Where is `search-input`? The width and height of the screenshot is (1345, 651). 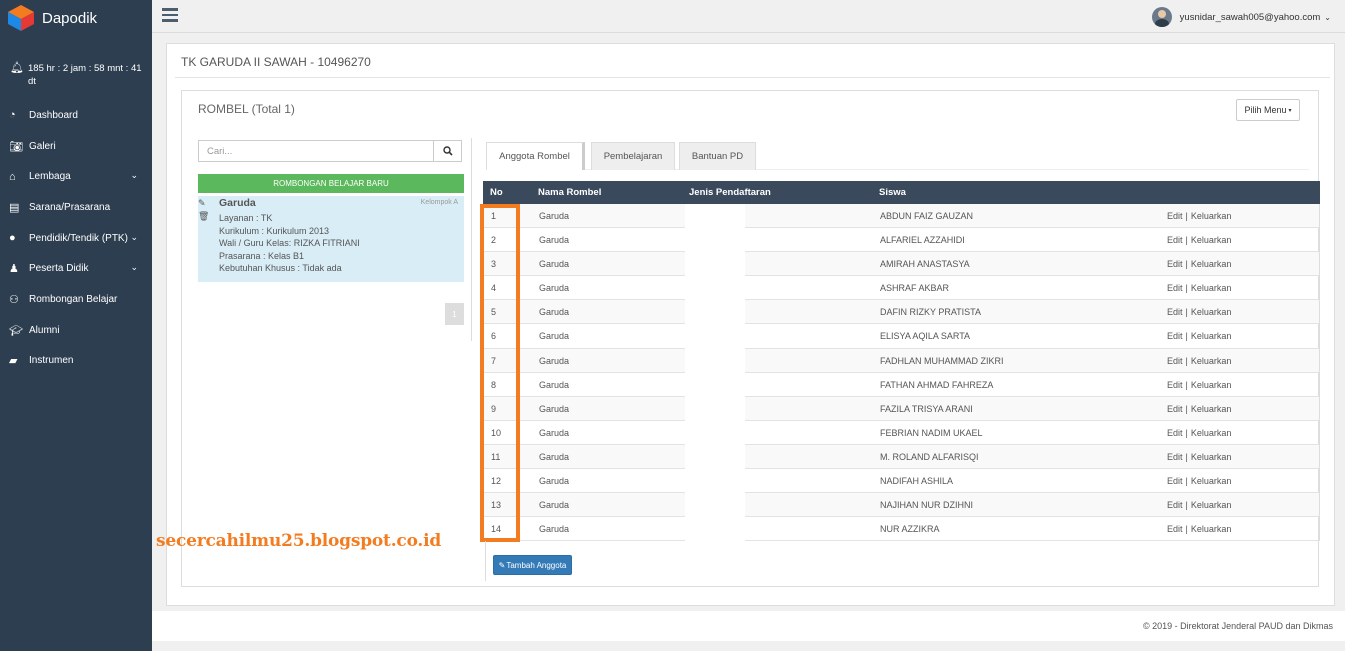 search-input is located at coordinates (316, 151).